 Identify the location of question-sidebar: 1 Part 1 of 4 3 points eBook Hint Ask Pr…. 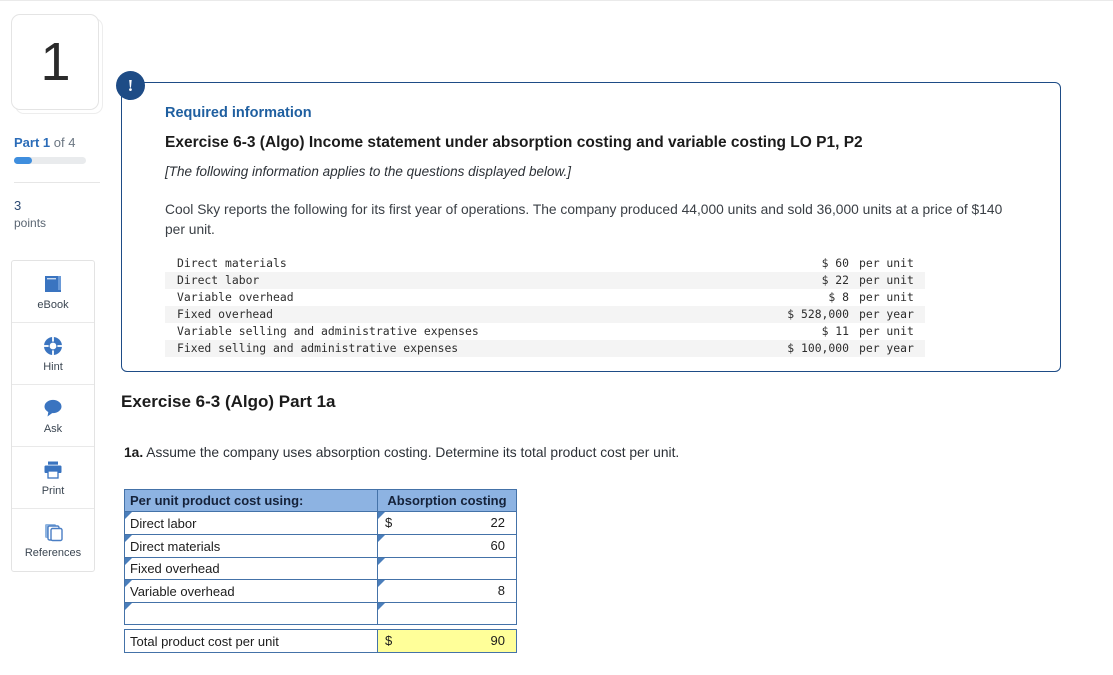
(55, 337).